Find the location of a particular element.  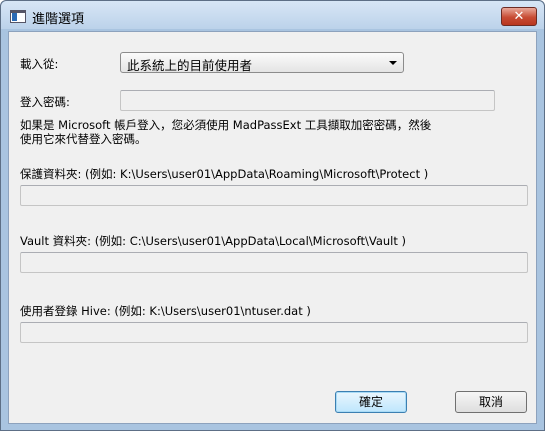

chevron-down-icon is located at coordinates (393, 63).